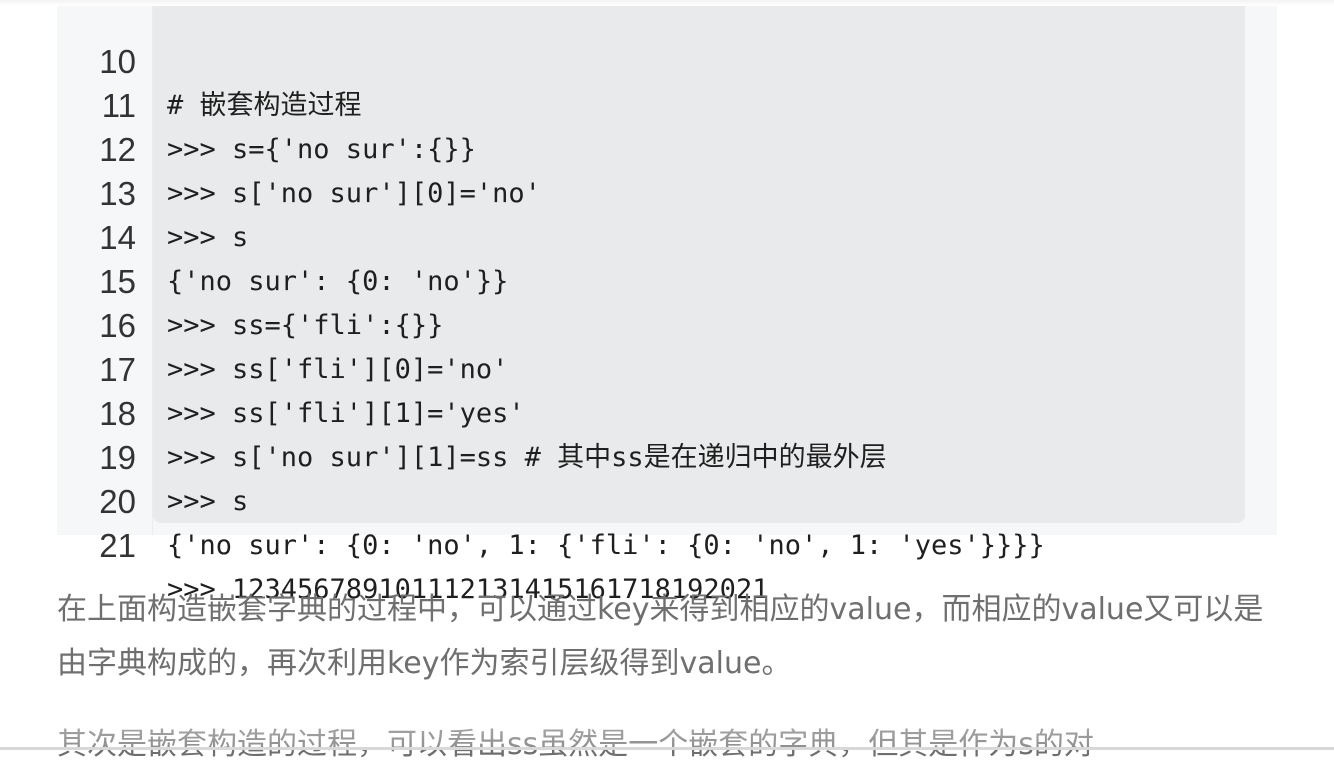 The image size is (1334, 772). I want to click on code-line: 19 >>> s, so click(667, 454).